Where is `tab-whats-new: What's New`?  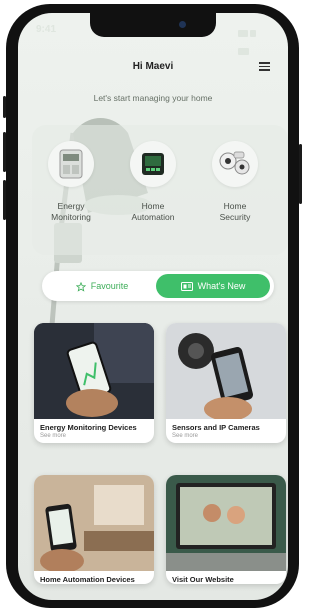
tab-whats-new: What's New is located at coordinates (213, 286).